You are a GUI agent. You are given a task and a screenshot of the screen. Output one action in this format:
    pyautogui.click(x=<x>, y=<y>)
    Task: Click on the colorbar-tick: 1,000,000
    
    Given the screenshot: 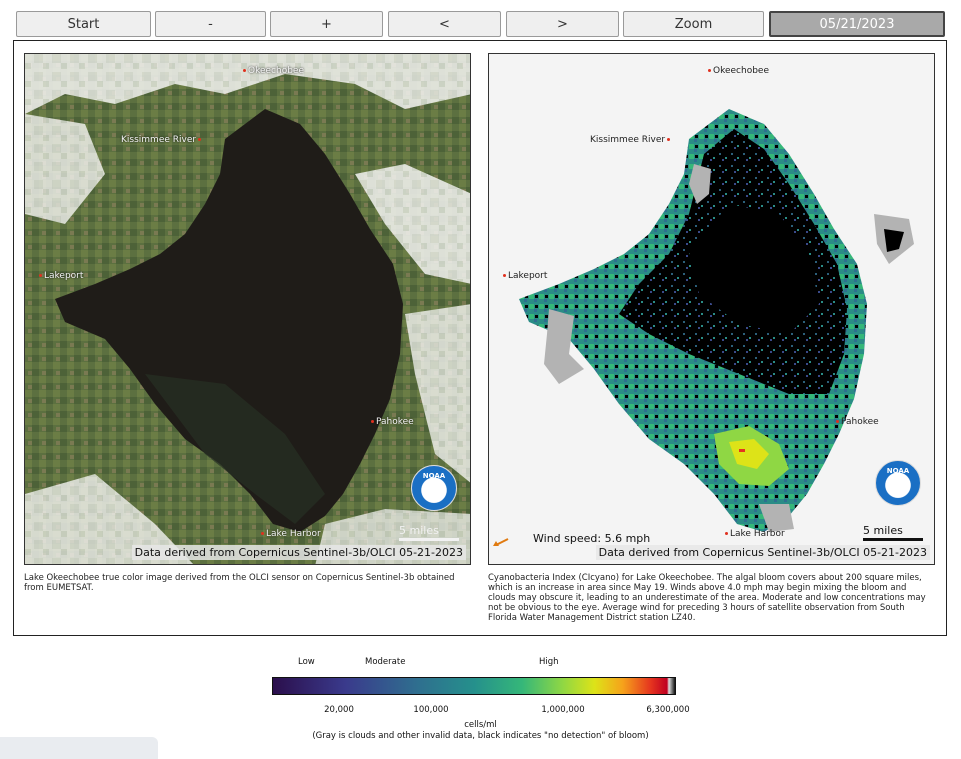 What is the action you would take?
    pyautogui.click(x=563, y=710)
    